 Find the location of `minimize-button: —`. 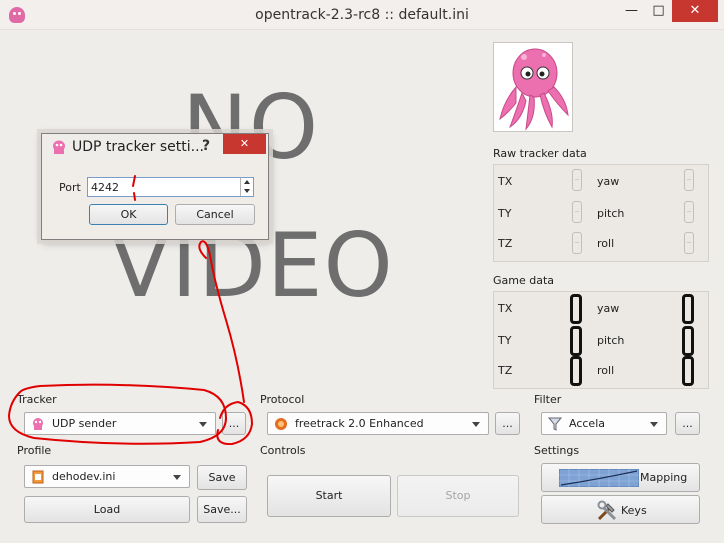

minimize-button: — is located at coordinates (631, 11).